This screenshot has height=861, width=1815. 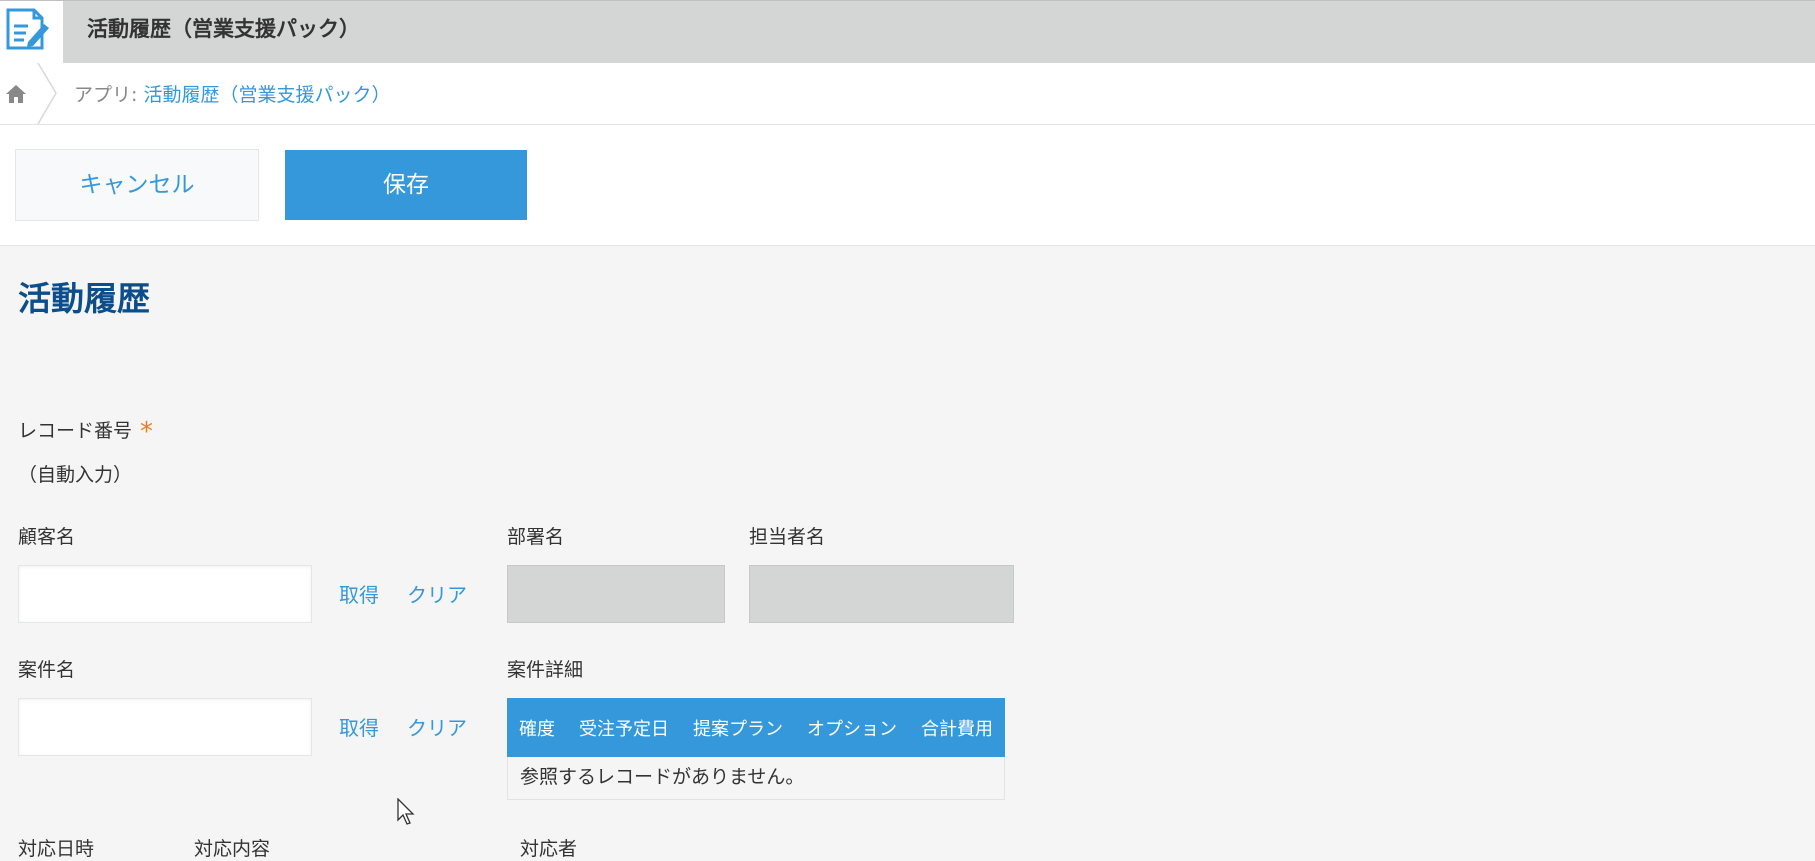 What do you see at coordinates (165, 594) in the screenshot?
I see `customer-input` at bounding box center [165, 594].